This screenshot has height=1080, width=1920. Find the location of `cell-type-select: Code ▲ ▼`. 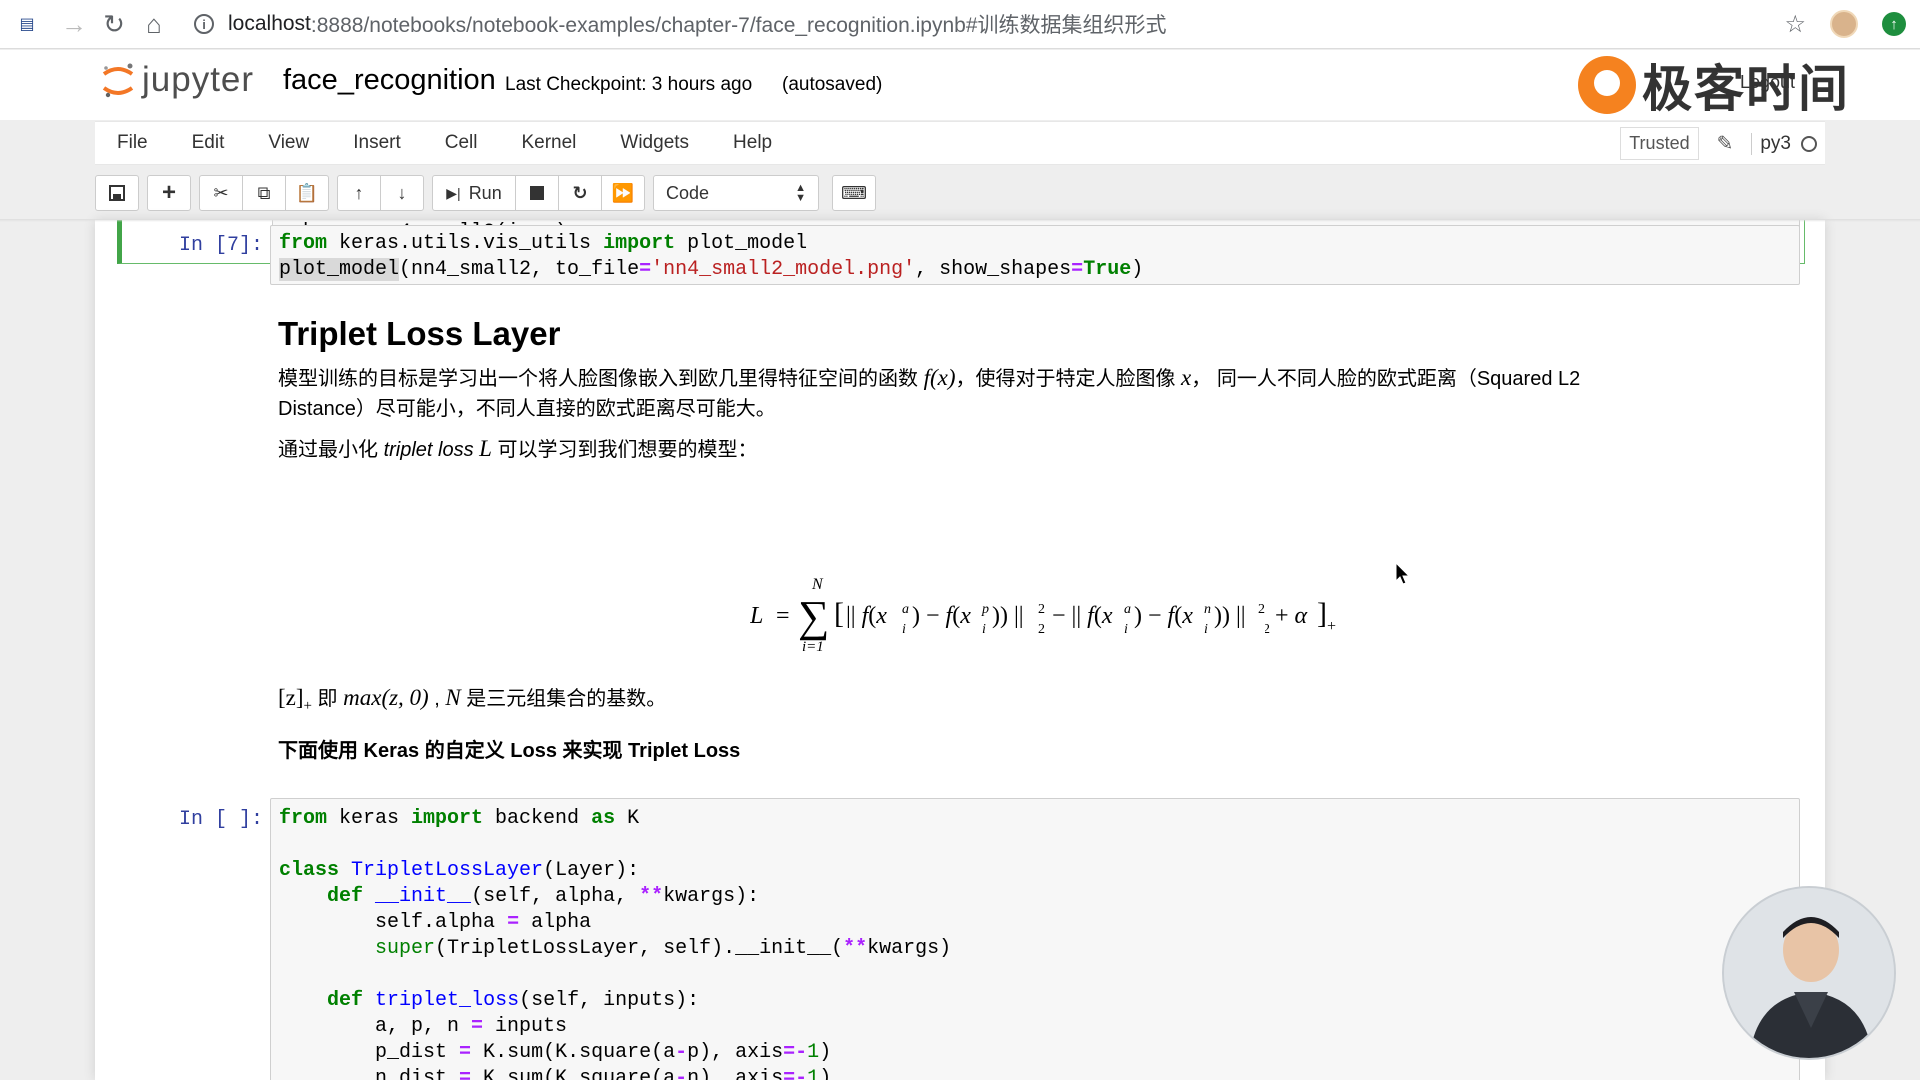

cell-type-select: Code ▲ ▼ is located at coordinates (736, 193).